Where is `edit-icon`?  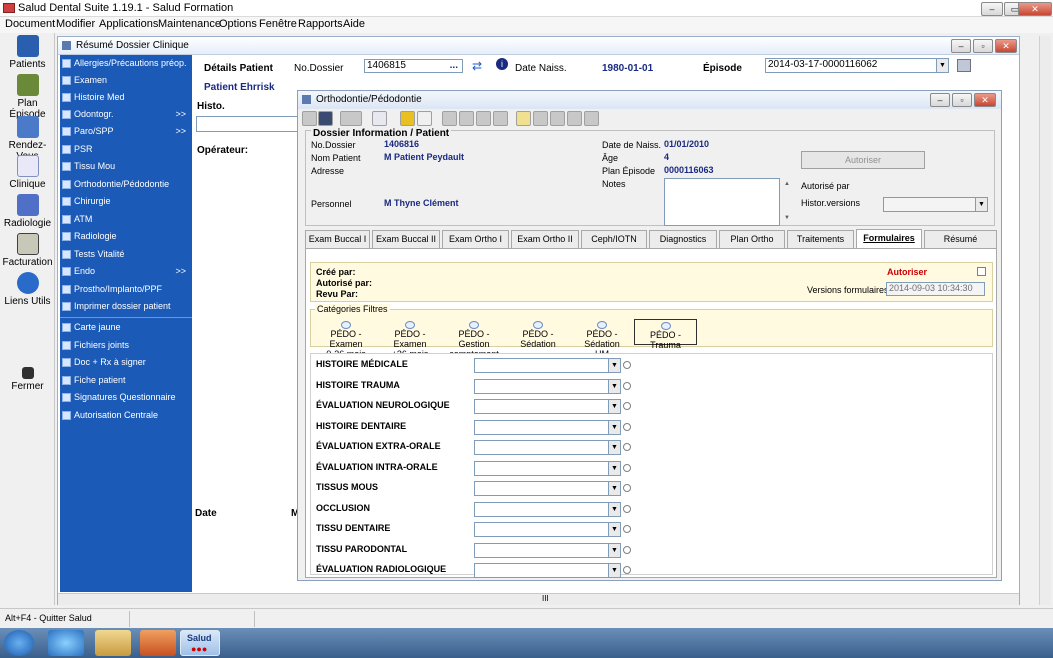
edit-icon is located at coordinates (591, 118).